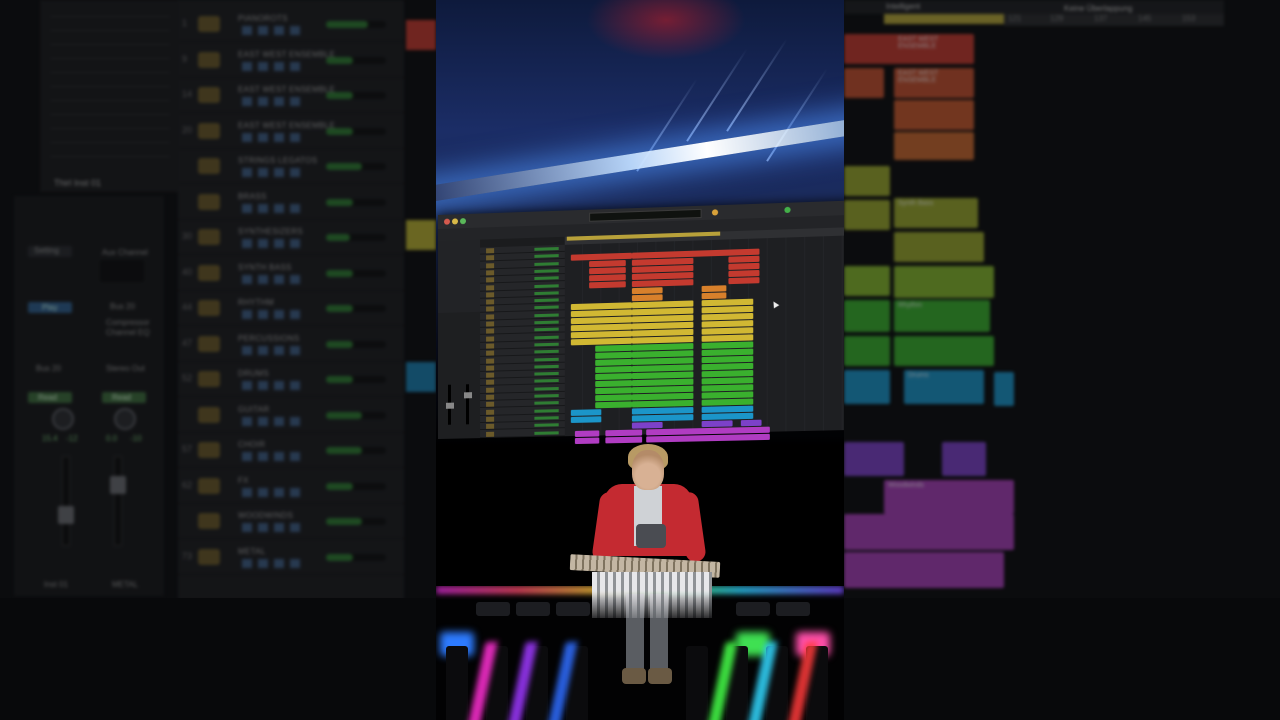 The width and height of the screenshot is (1280, 720). I want to click on track-row: BRASS, so click(291, 203).